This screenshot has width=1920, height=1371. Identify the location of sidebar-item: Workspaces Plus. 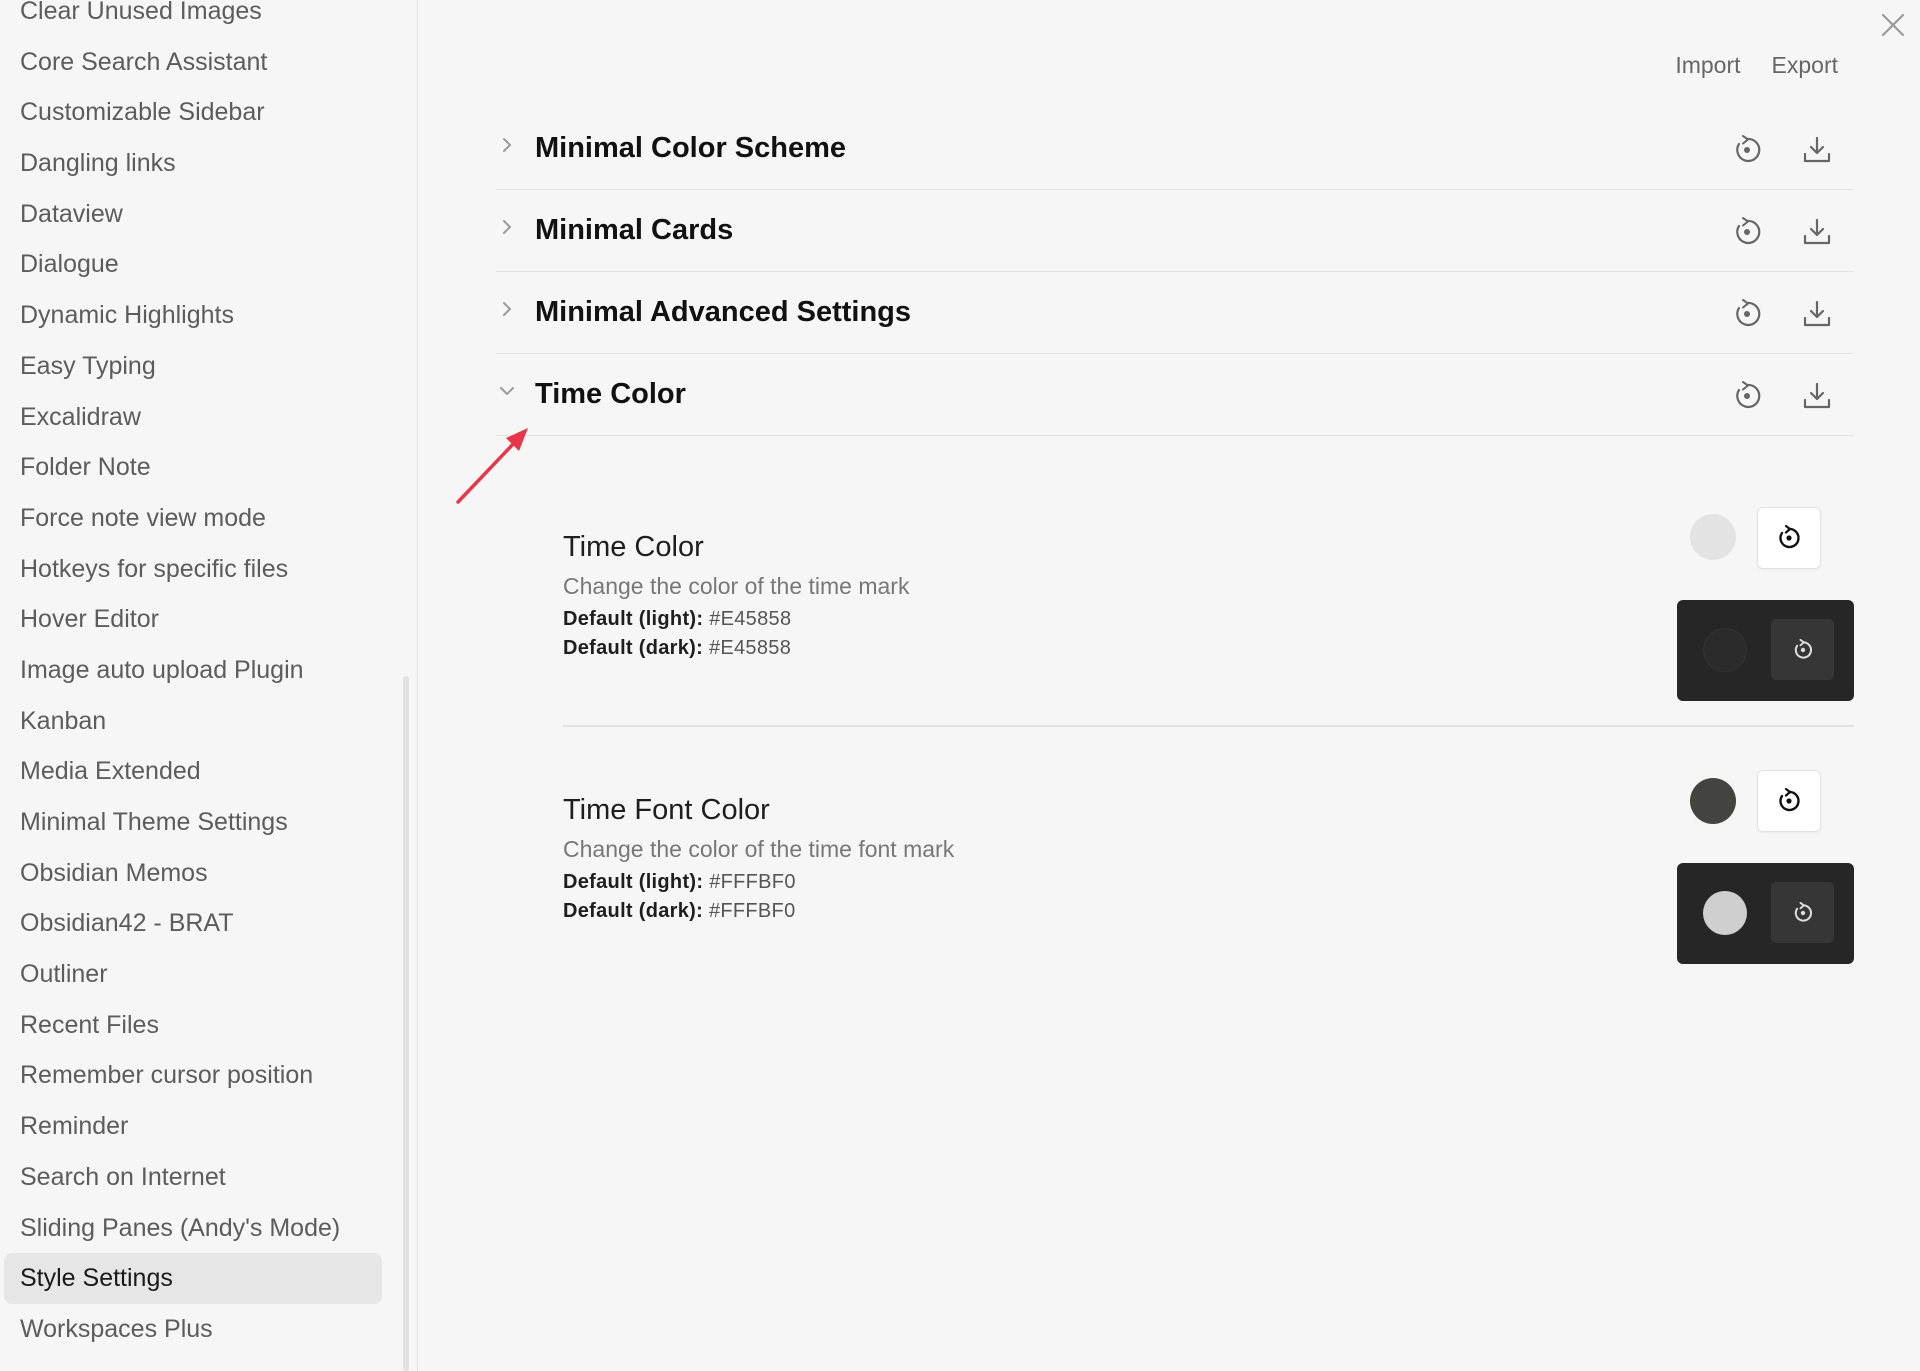
(193, 1329).